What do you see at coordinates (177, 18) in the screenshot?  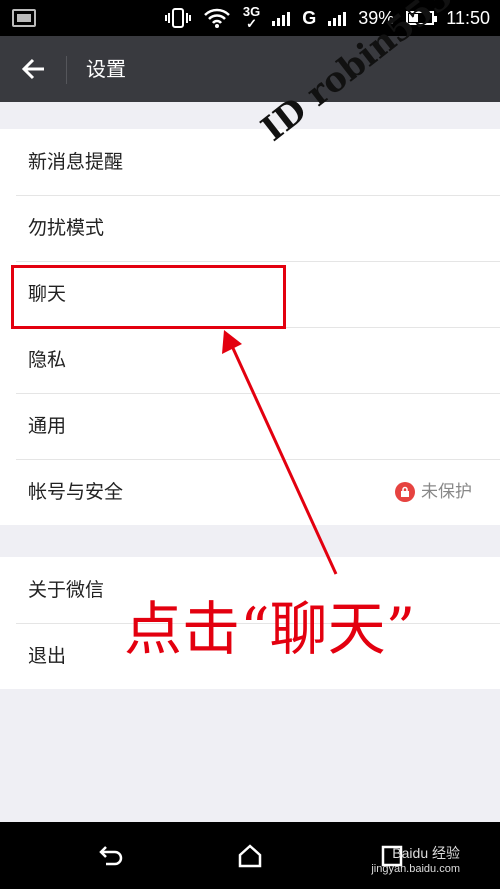 I see `vibrate-icon` at bounding box center [177, 18].